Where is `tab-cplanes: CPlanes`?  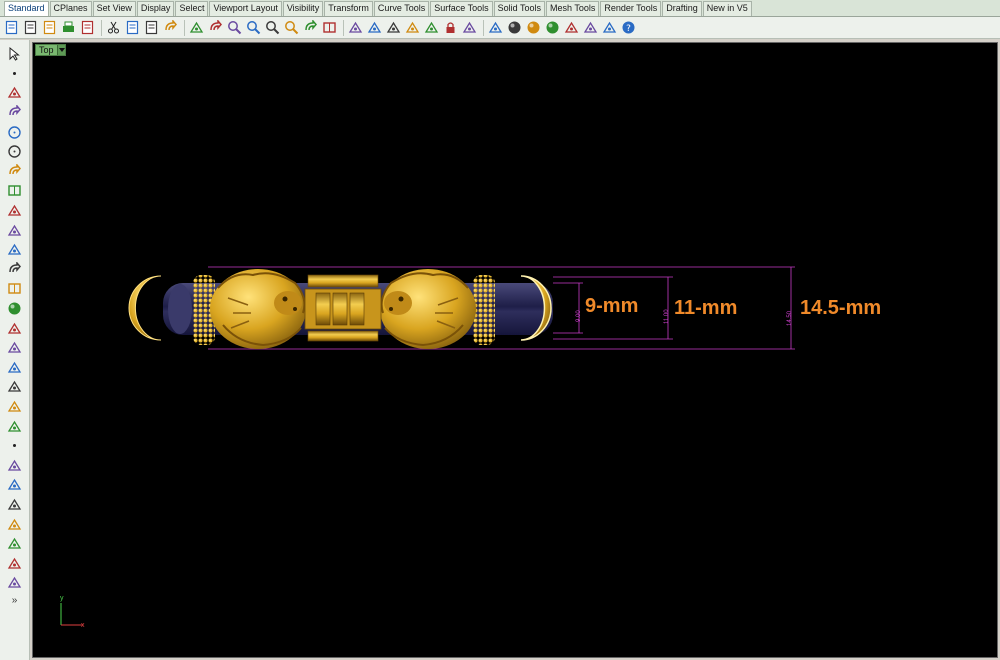
tab-cplanes: CPlanes is located at coordinates (70, 8).